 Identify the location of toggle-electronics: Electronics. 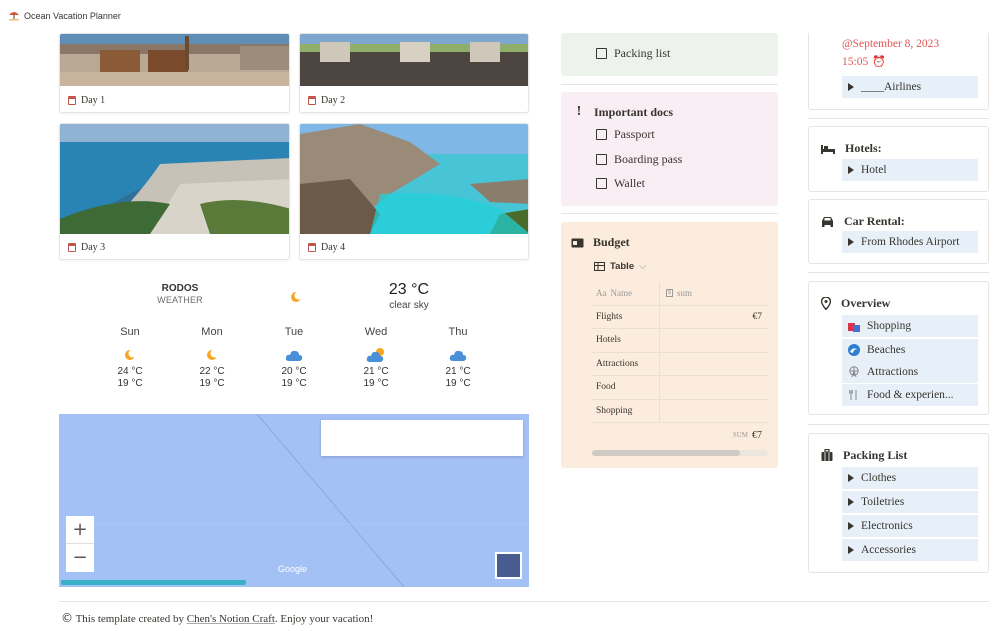
(910, 526).